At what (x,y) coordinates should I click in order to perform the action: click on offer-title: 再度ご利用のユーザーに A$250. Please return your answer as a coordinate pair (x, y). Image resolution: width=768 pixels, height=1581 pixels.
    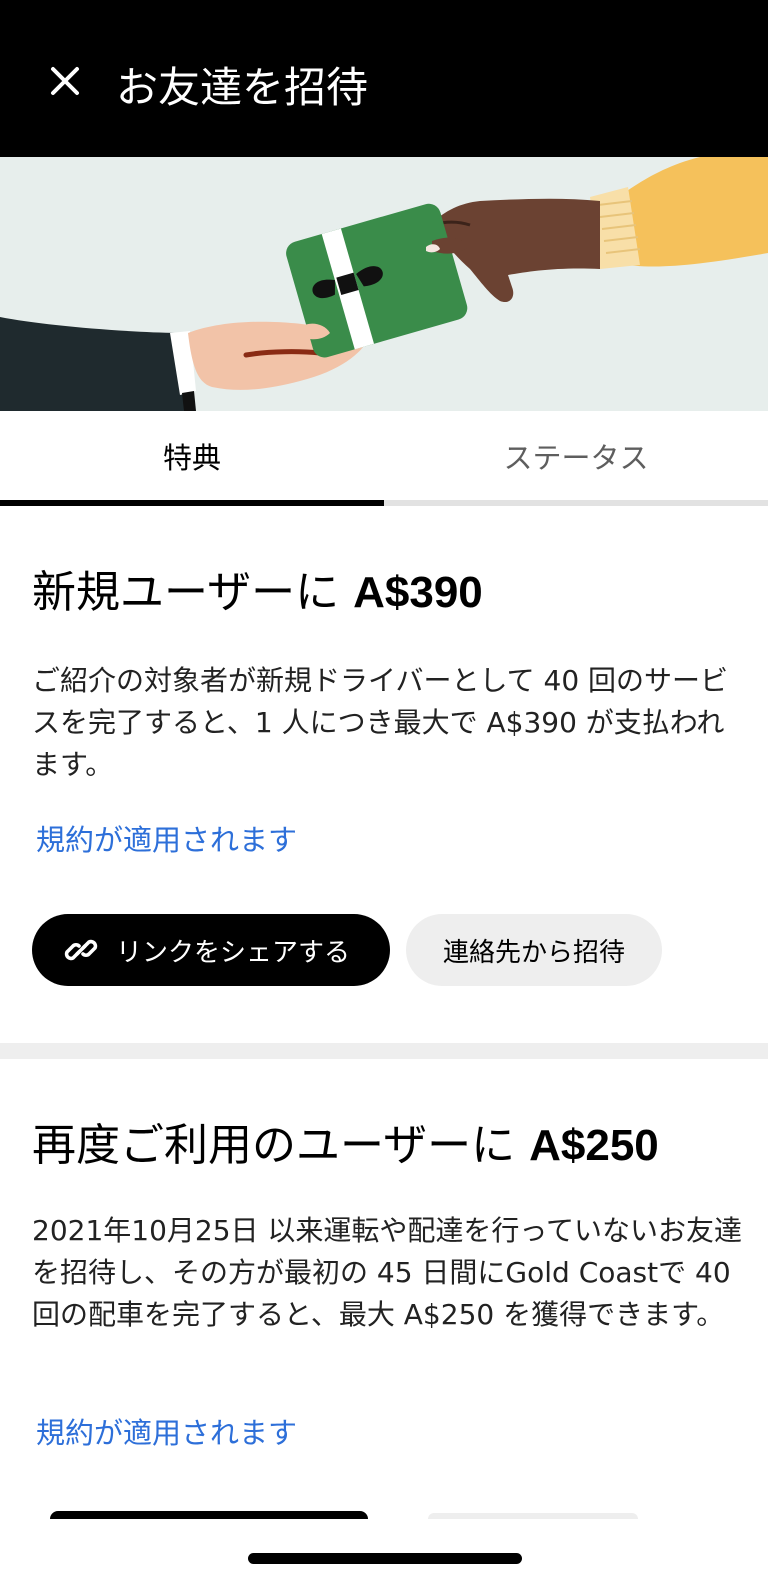
    Looking at the image, I should click on (345, 1146).